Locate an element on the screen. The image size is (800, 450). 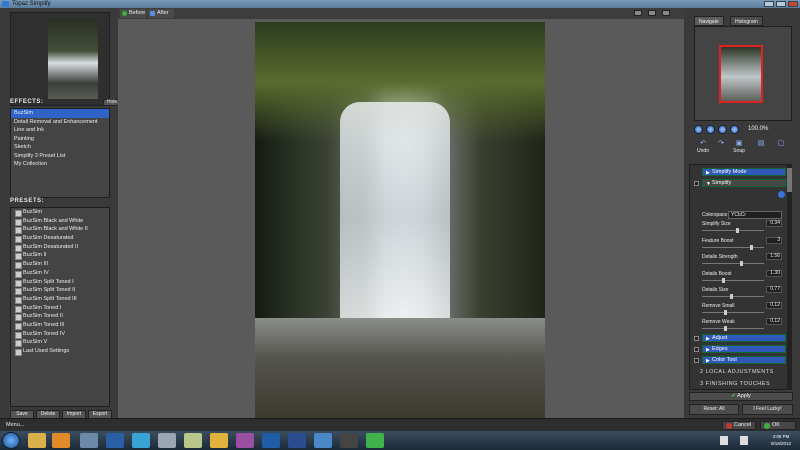
effect-item: Simplify 3 Preset List is located at coordinates (60, 156).